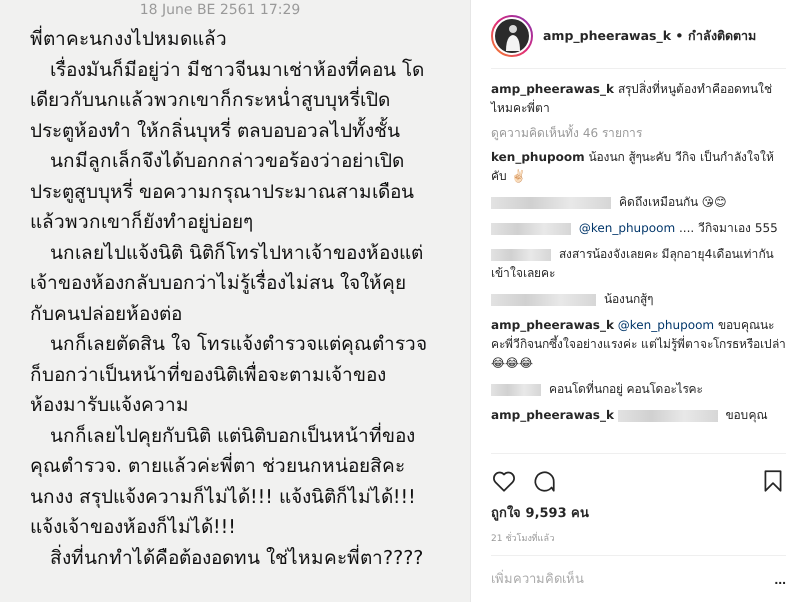  Describe the element at coordinates (638, 538) in the screenshot. I see `post-time: 21 ชั่วโมงที่แล้ว` at that location.